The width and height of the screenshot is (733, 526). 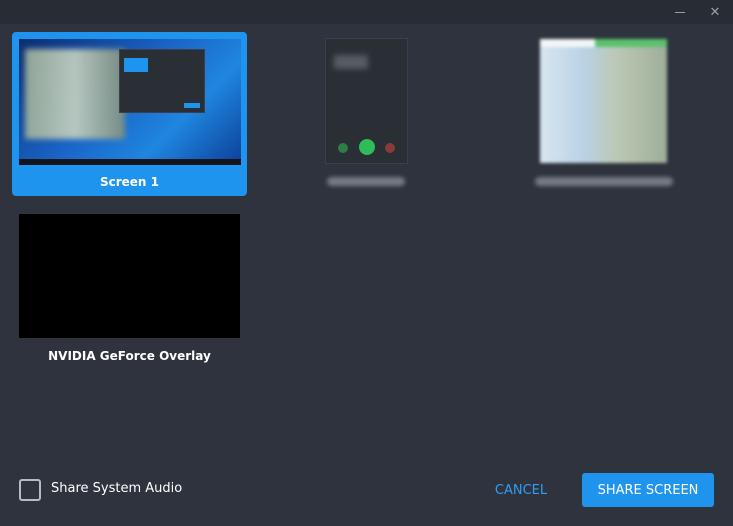 What do you see at coordinates (366, 12) in the screenshot?
I see `title-bar: ✕` at bounding box center [366, 12].